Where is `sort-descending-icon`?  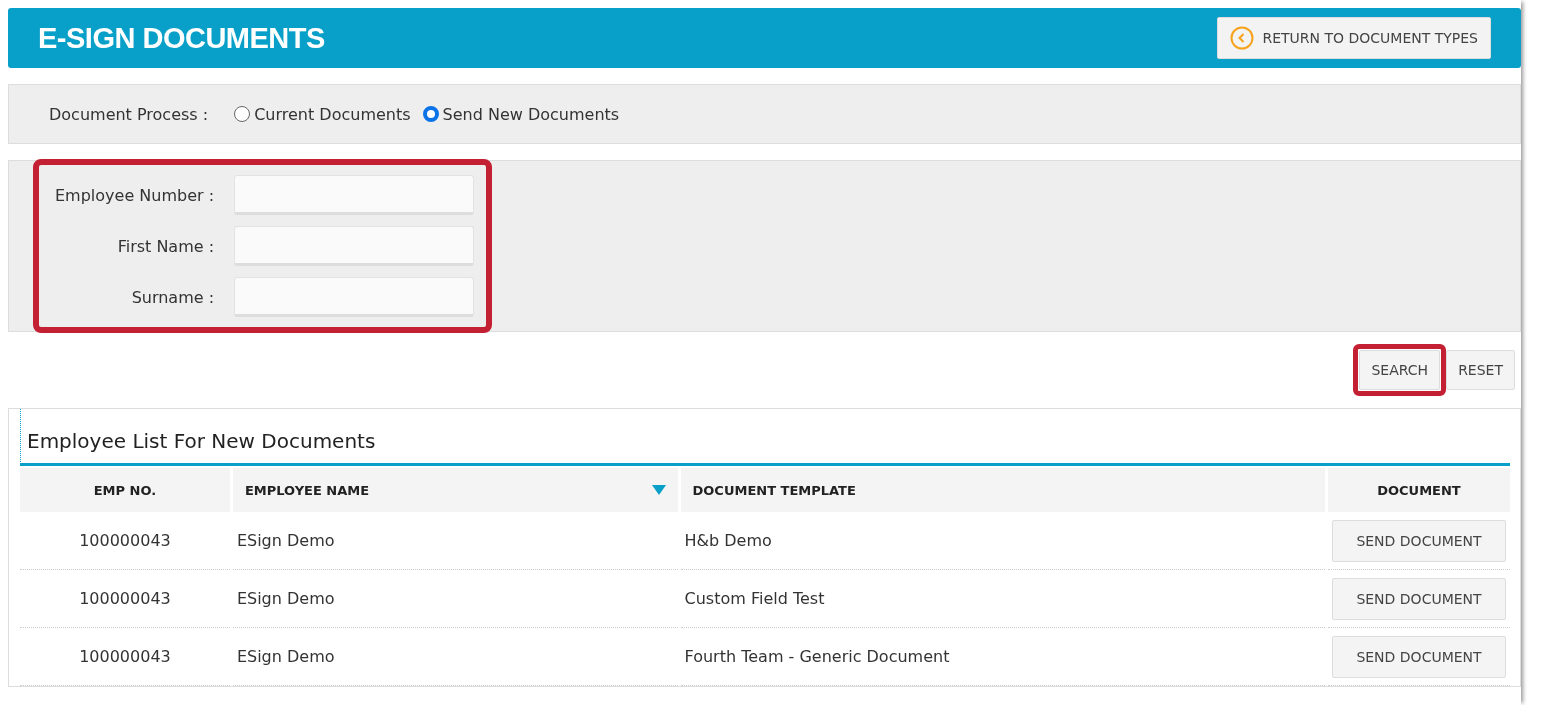 sort-descending-icon is located at coordinates (658, 490).